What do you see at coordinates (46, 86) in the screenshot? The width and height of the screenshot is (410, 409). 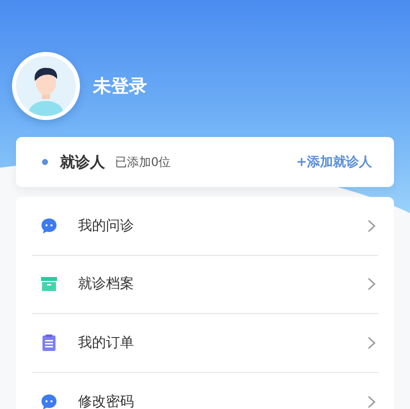 I see `person-silhouette-icon` at bounding box center [46, 86].